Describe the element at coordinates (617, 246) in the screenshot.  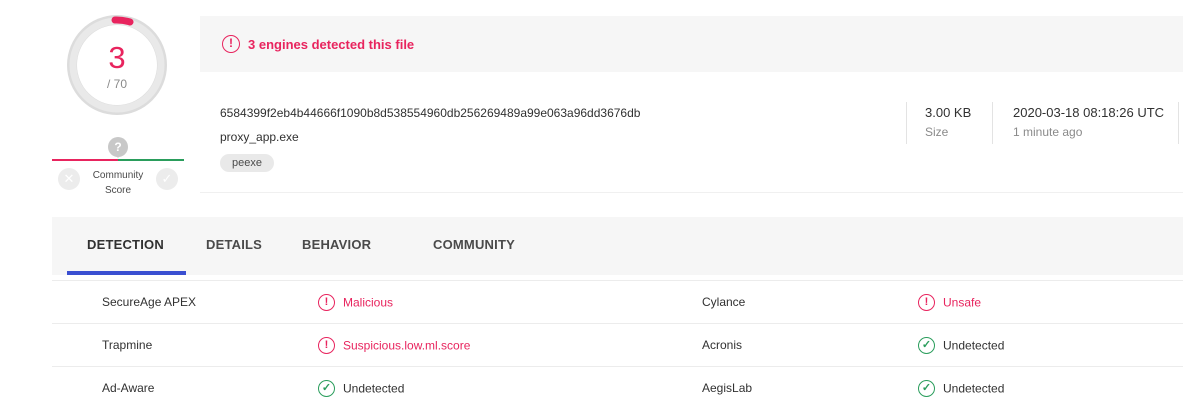
I see `report-tabs: DETECTION DETAILS BEHAVIOR COMMUNITY` at that location.